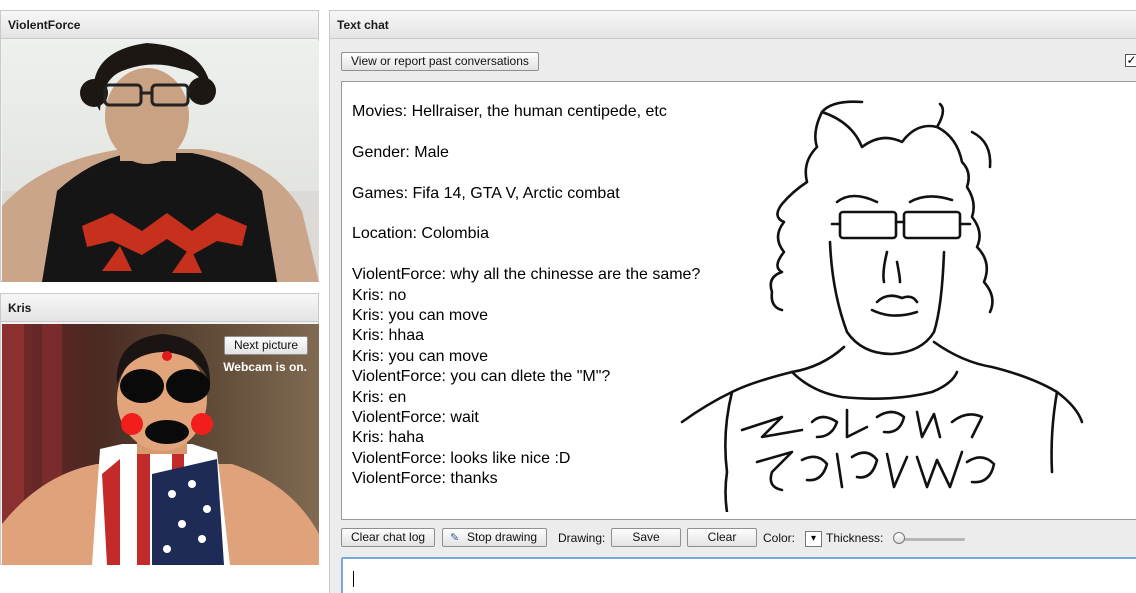  Describe the element at coordinates (779, 538) in the screenshot. I see `color-label: Color:` at that location.